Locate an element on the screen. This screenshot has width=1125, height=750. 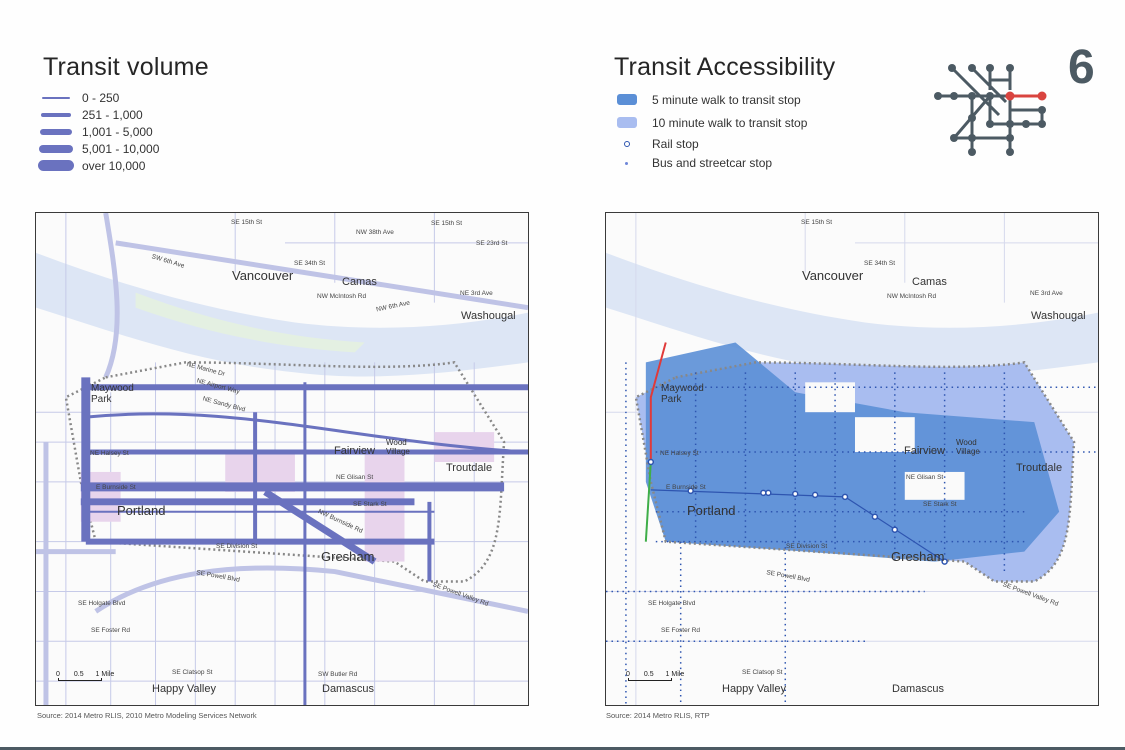
source-note-right: Source: 2014 Metro RLIS, RTP is located at coordinates (658, 715).